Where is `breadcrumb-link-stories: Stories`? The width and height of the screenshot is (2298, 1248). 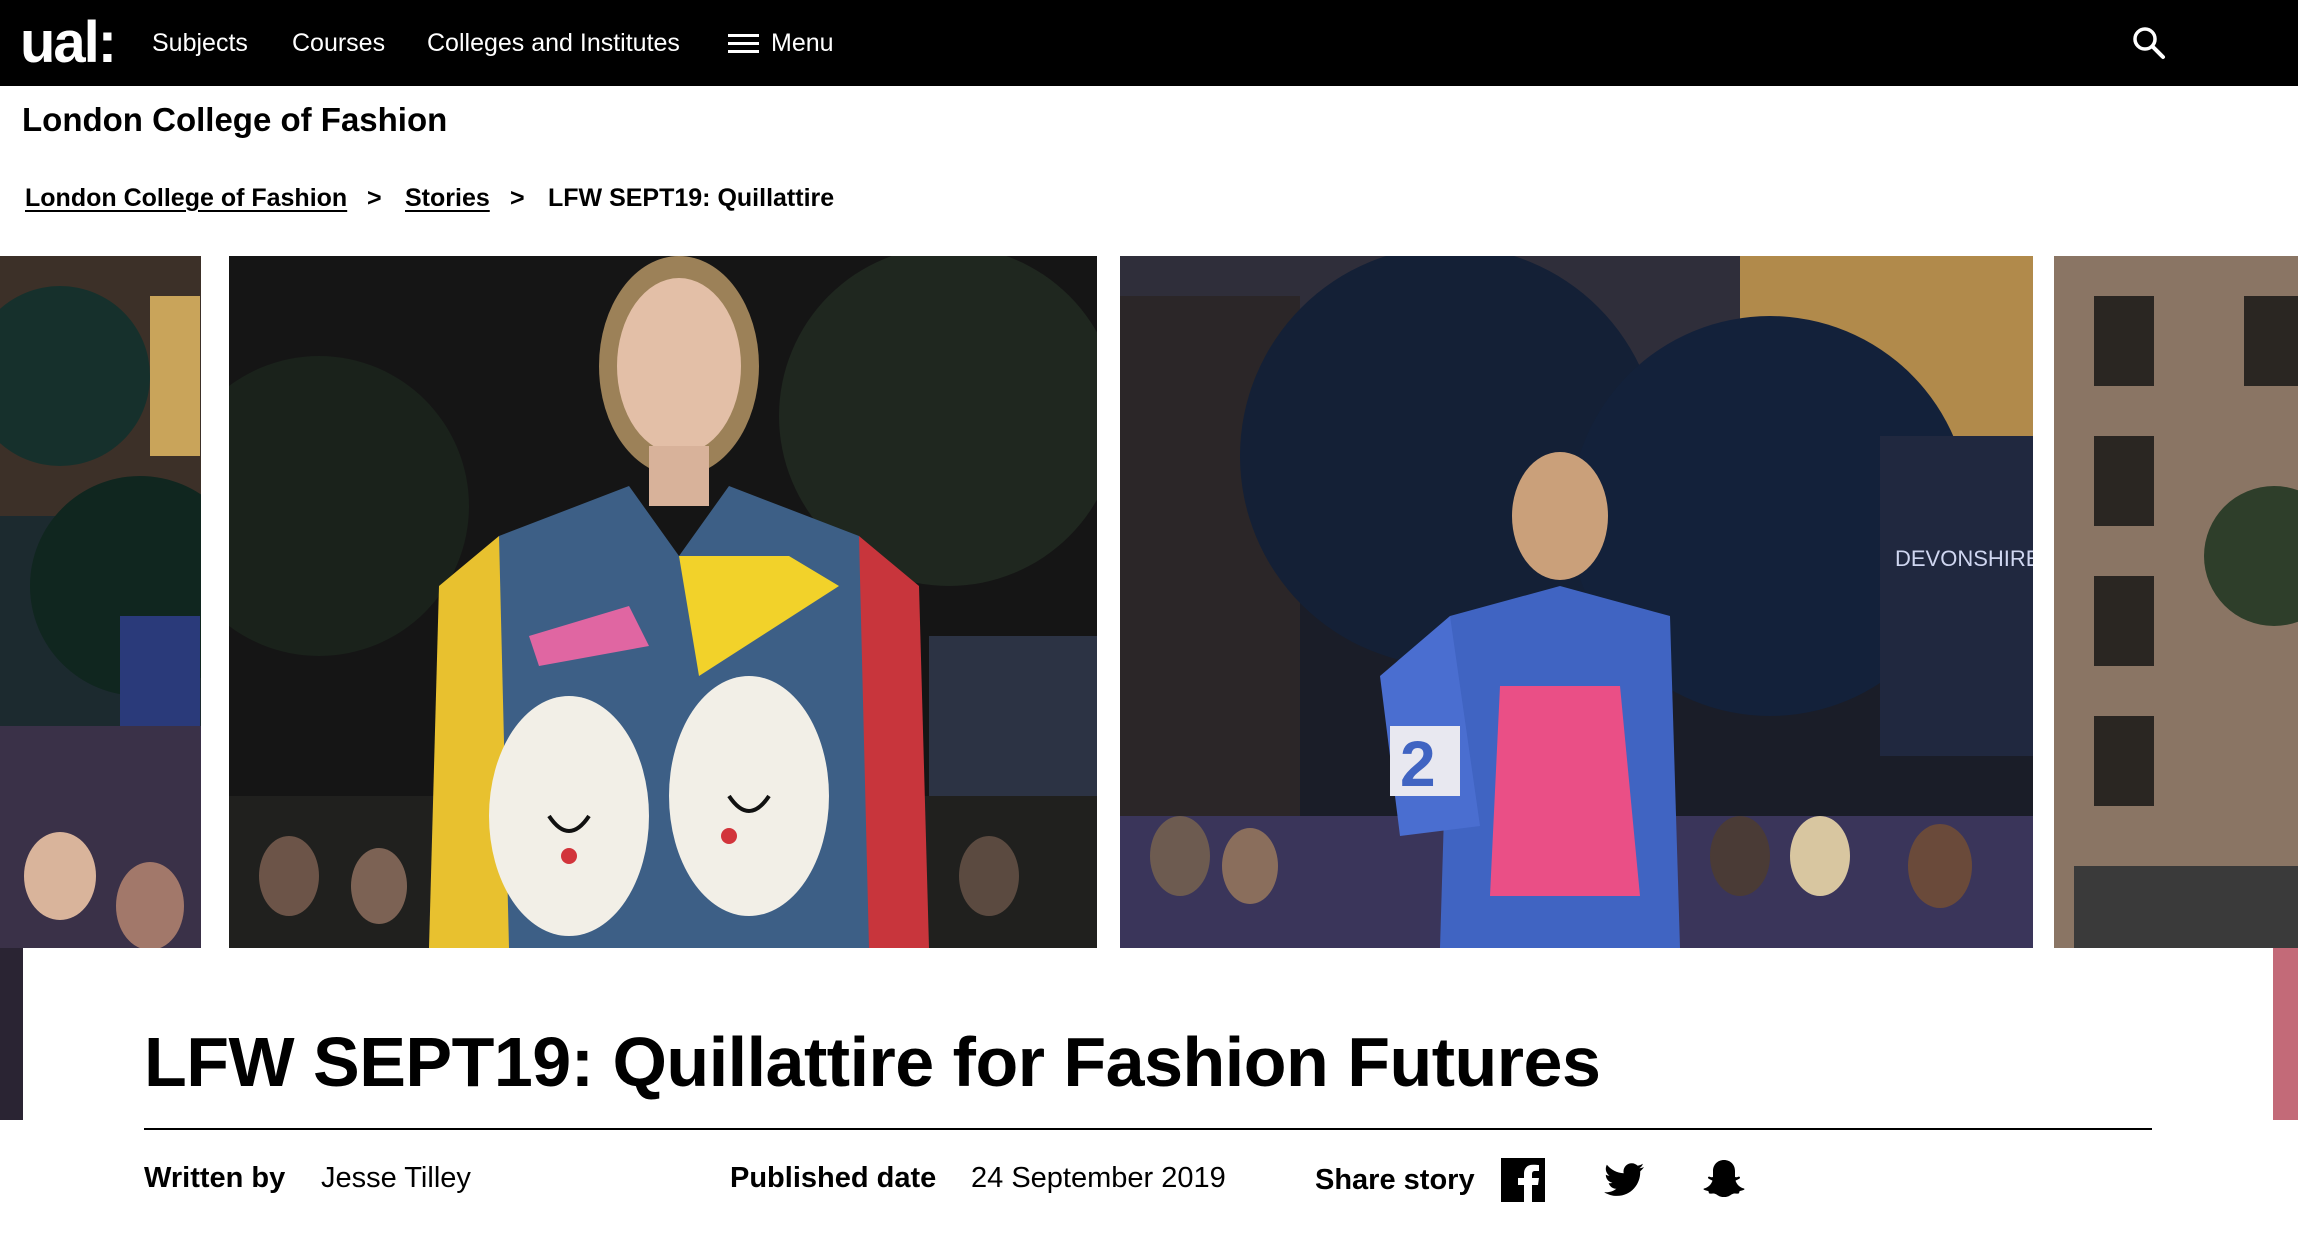
breadcrumb-link-stories: Stories is located at coordinates (447, 198).